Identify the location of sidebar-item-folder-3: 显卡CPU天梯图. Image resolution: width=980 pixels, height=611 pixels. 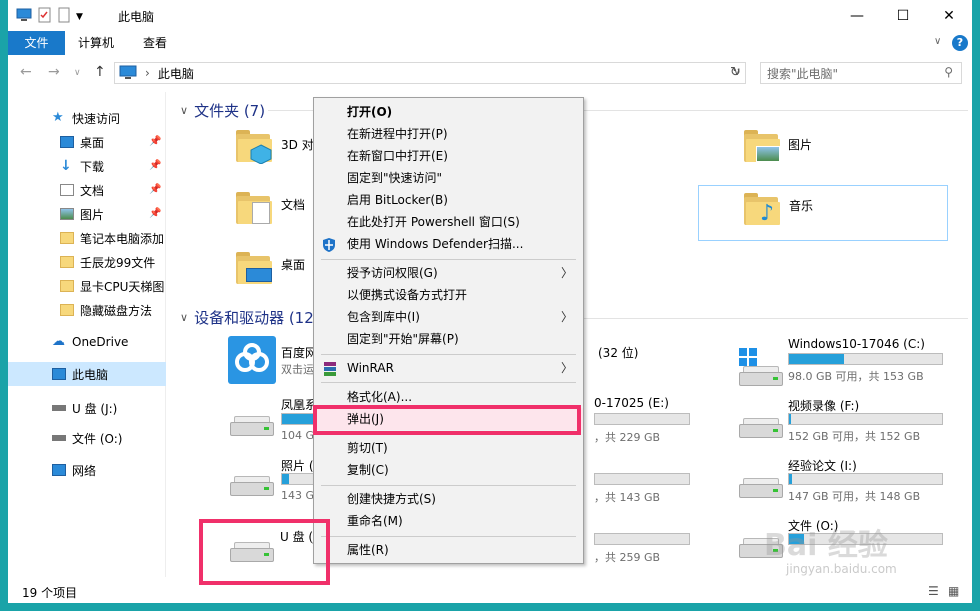
(87, 286).